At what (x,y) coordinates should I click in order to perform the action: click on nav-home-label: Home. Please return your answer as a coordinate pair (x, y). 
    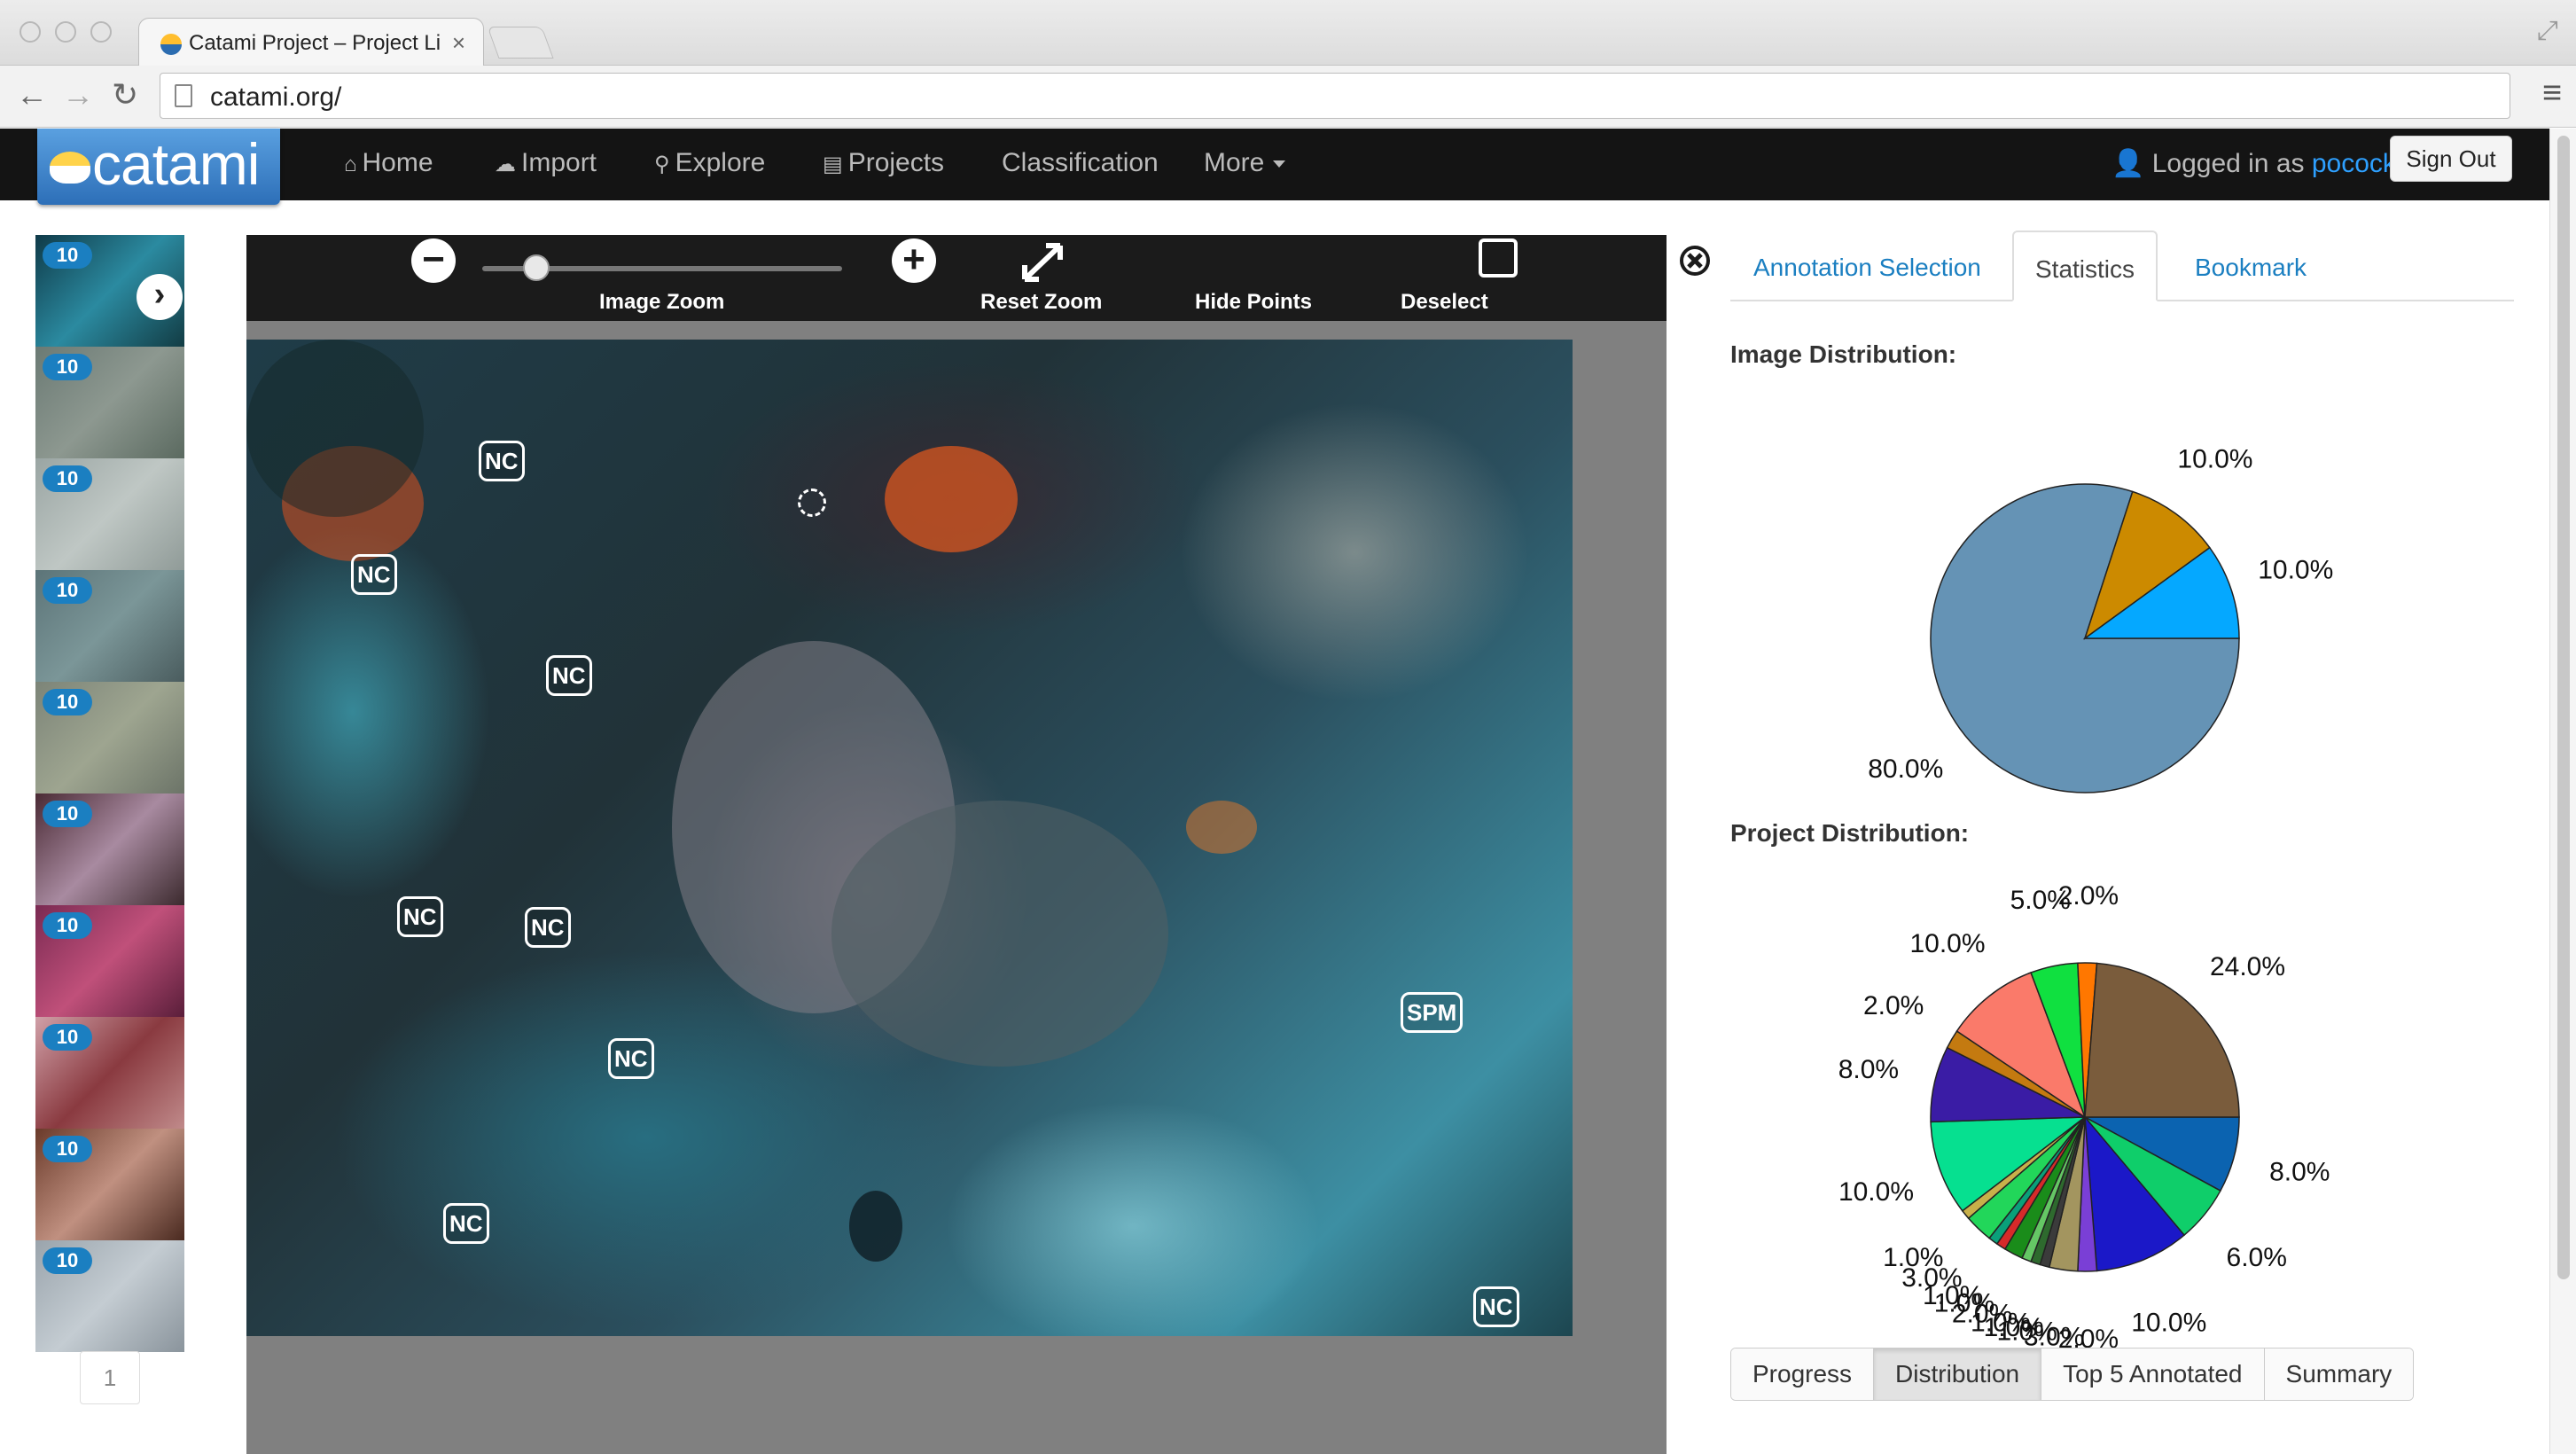
    Looking at the image, I should click on (397, 162).